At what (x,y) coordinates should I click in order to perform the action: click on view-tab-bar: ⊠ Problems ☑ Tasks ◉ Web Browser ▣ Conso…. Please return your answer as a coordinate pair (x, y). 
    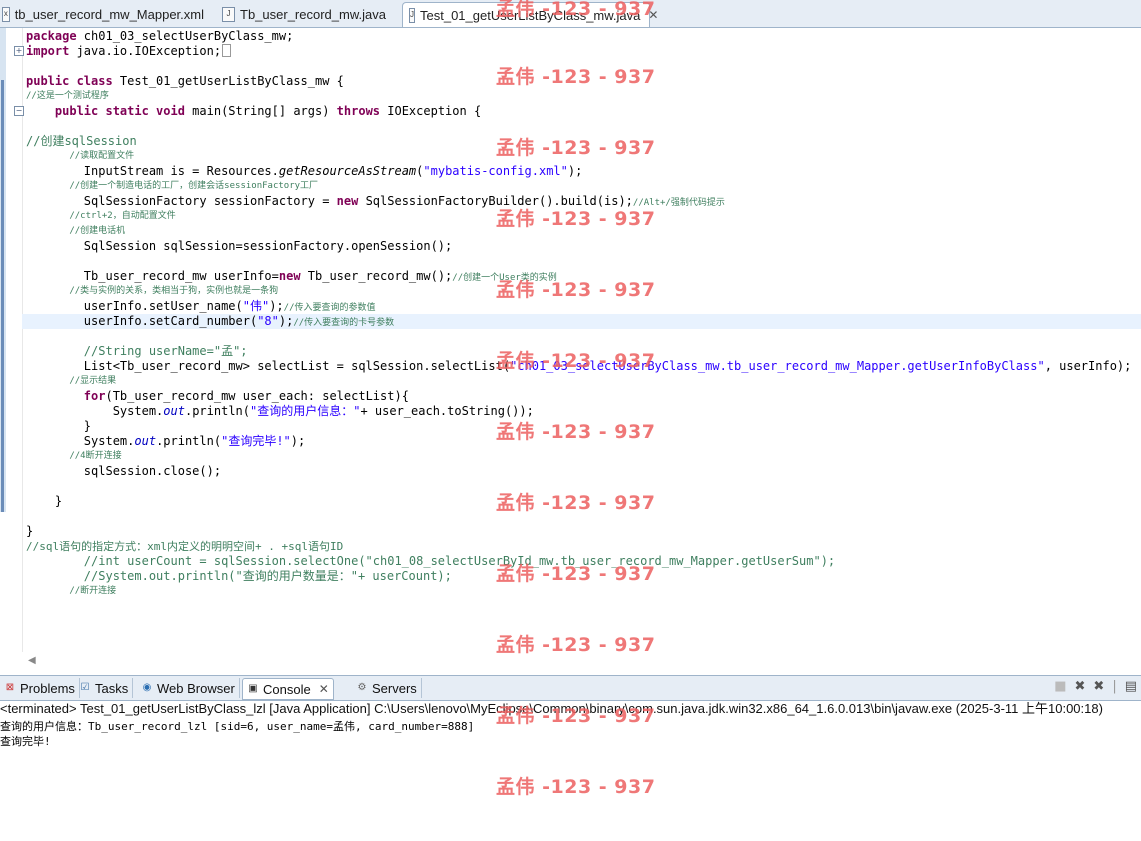
    Looking at the image, I should click on (570, 688).